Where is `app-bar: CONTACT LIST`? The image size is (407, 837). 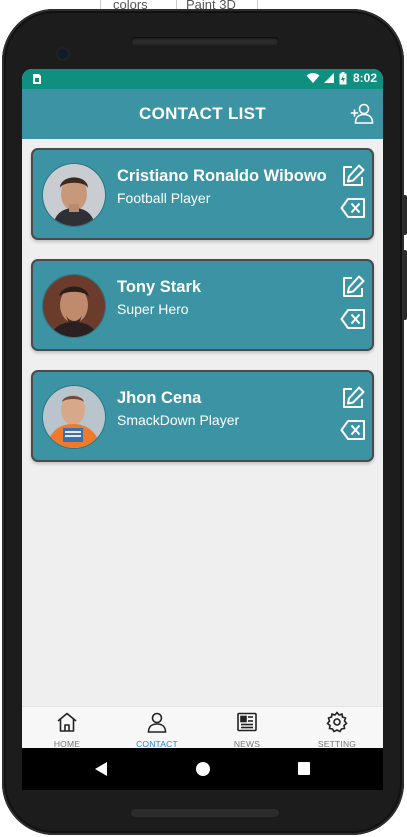
app-bar: CONTACT LIST is located at coordinates (202, 114).